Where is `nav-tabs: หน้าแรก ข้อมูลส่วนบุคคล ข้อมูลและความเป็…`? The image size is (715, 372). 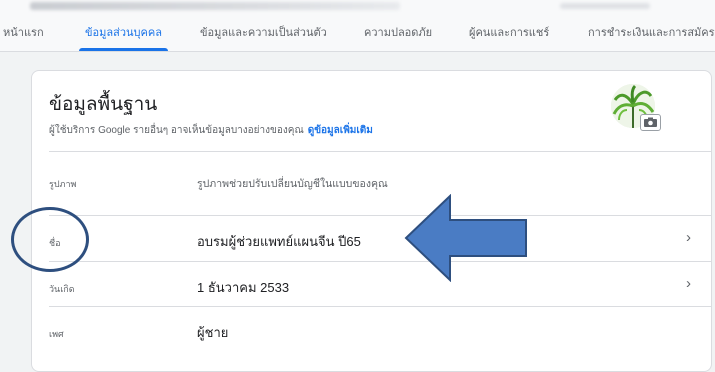
nav-tabs: หน้าแรก ข้อมูลส่วนบุคคล ข้อมูลและความเป็… is located at coordinates (357, 33).